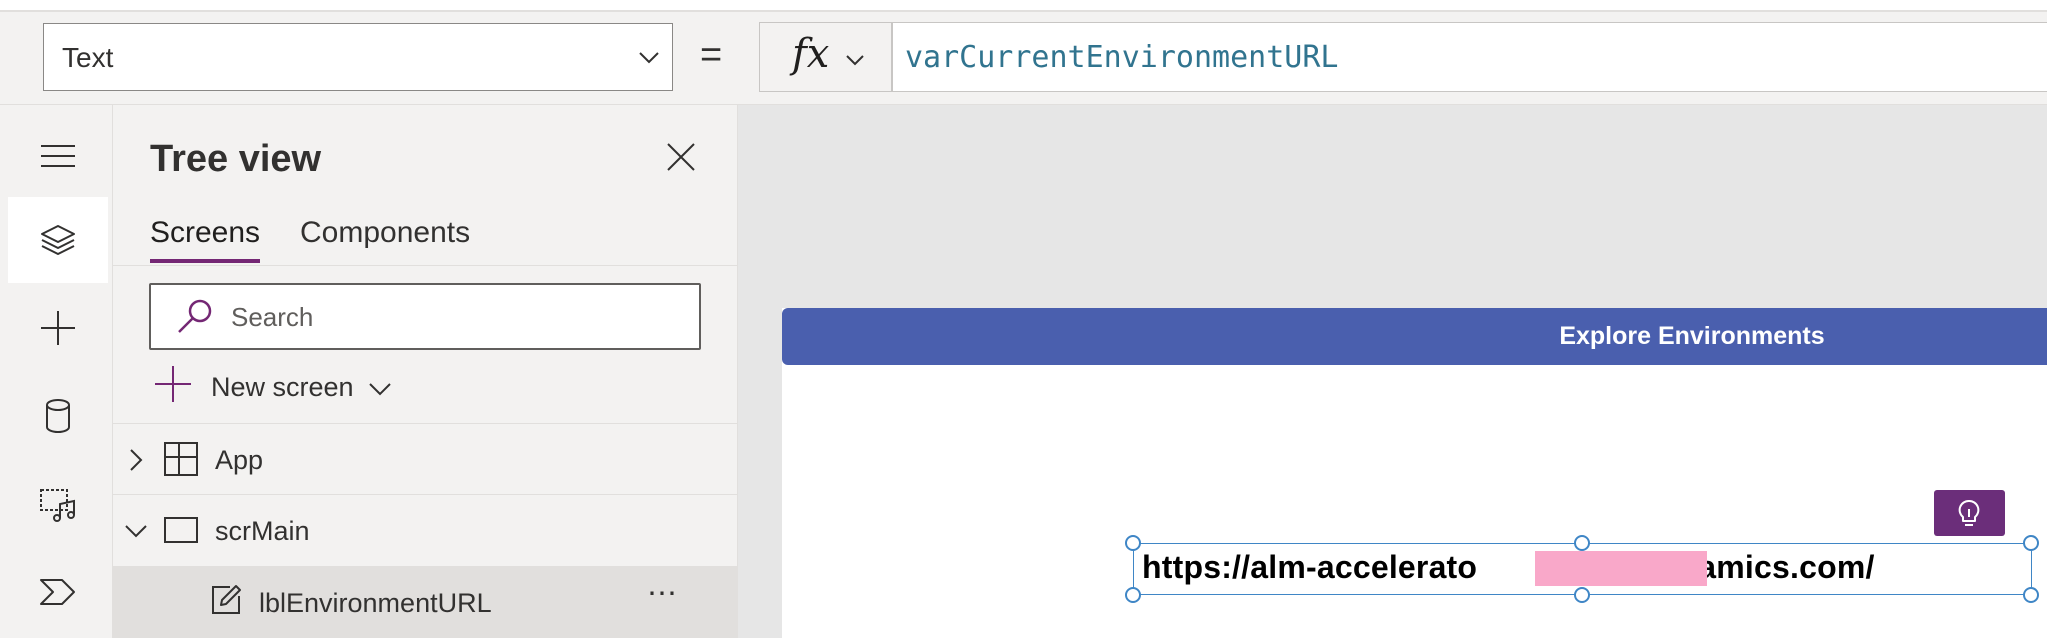 The height and width of the screenshot is (638, 2047). What do you see at coordinates (88, 57) in the screenshot?
I see `property-value: Text` at bounding box center [88, 57].